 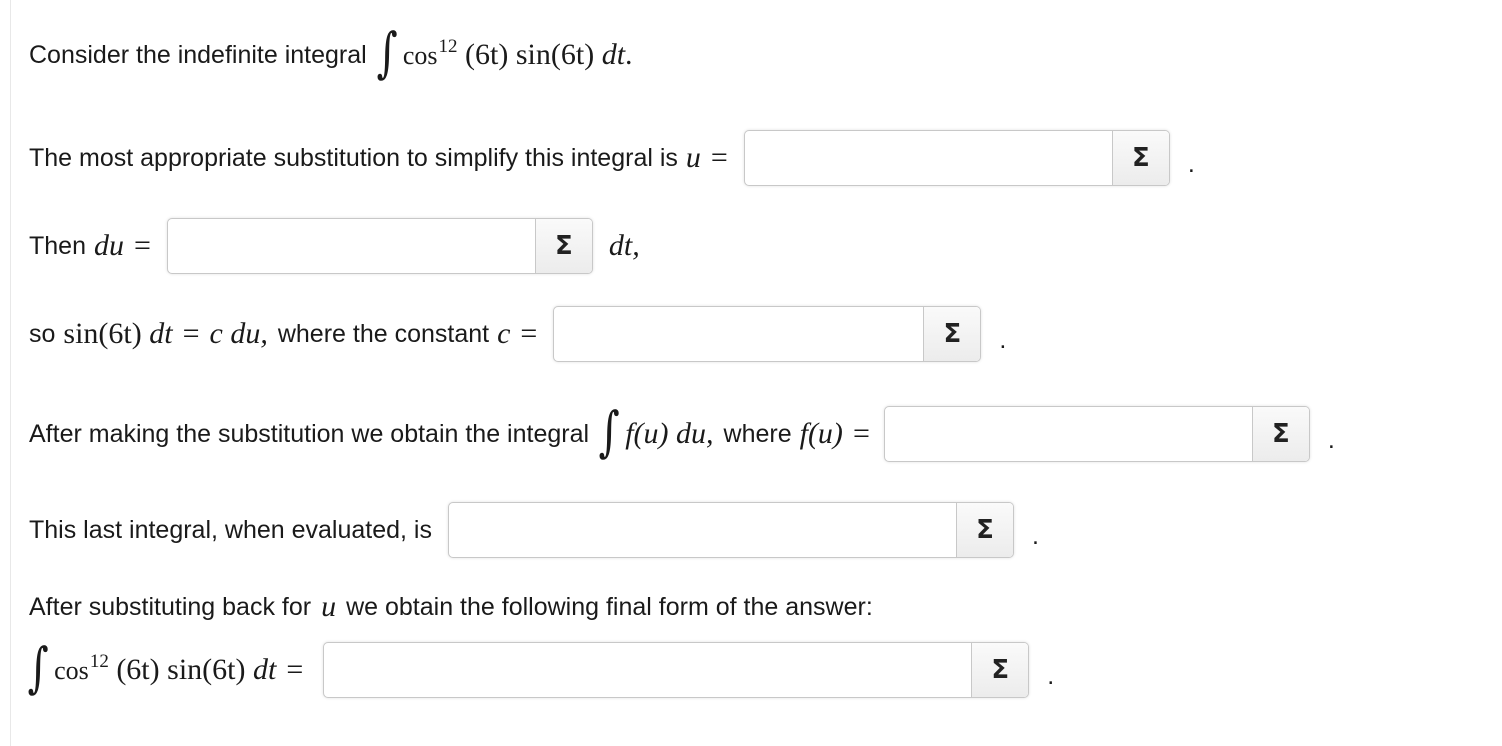 I want to click on final-answer-field: Σ, so click(x=676, y=670).